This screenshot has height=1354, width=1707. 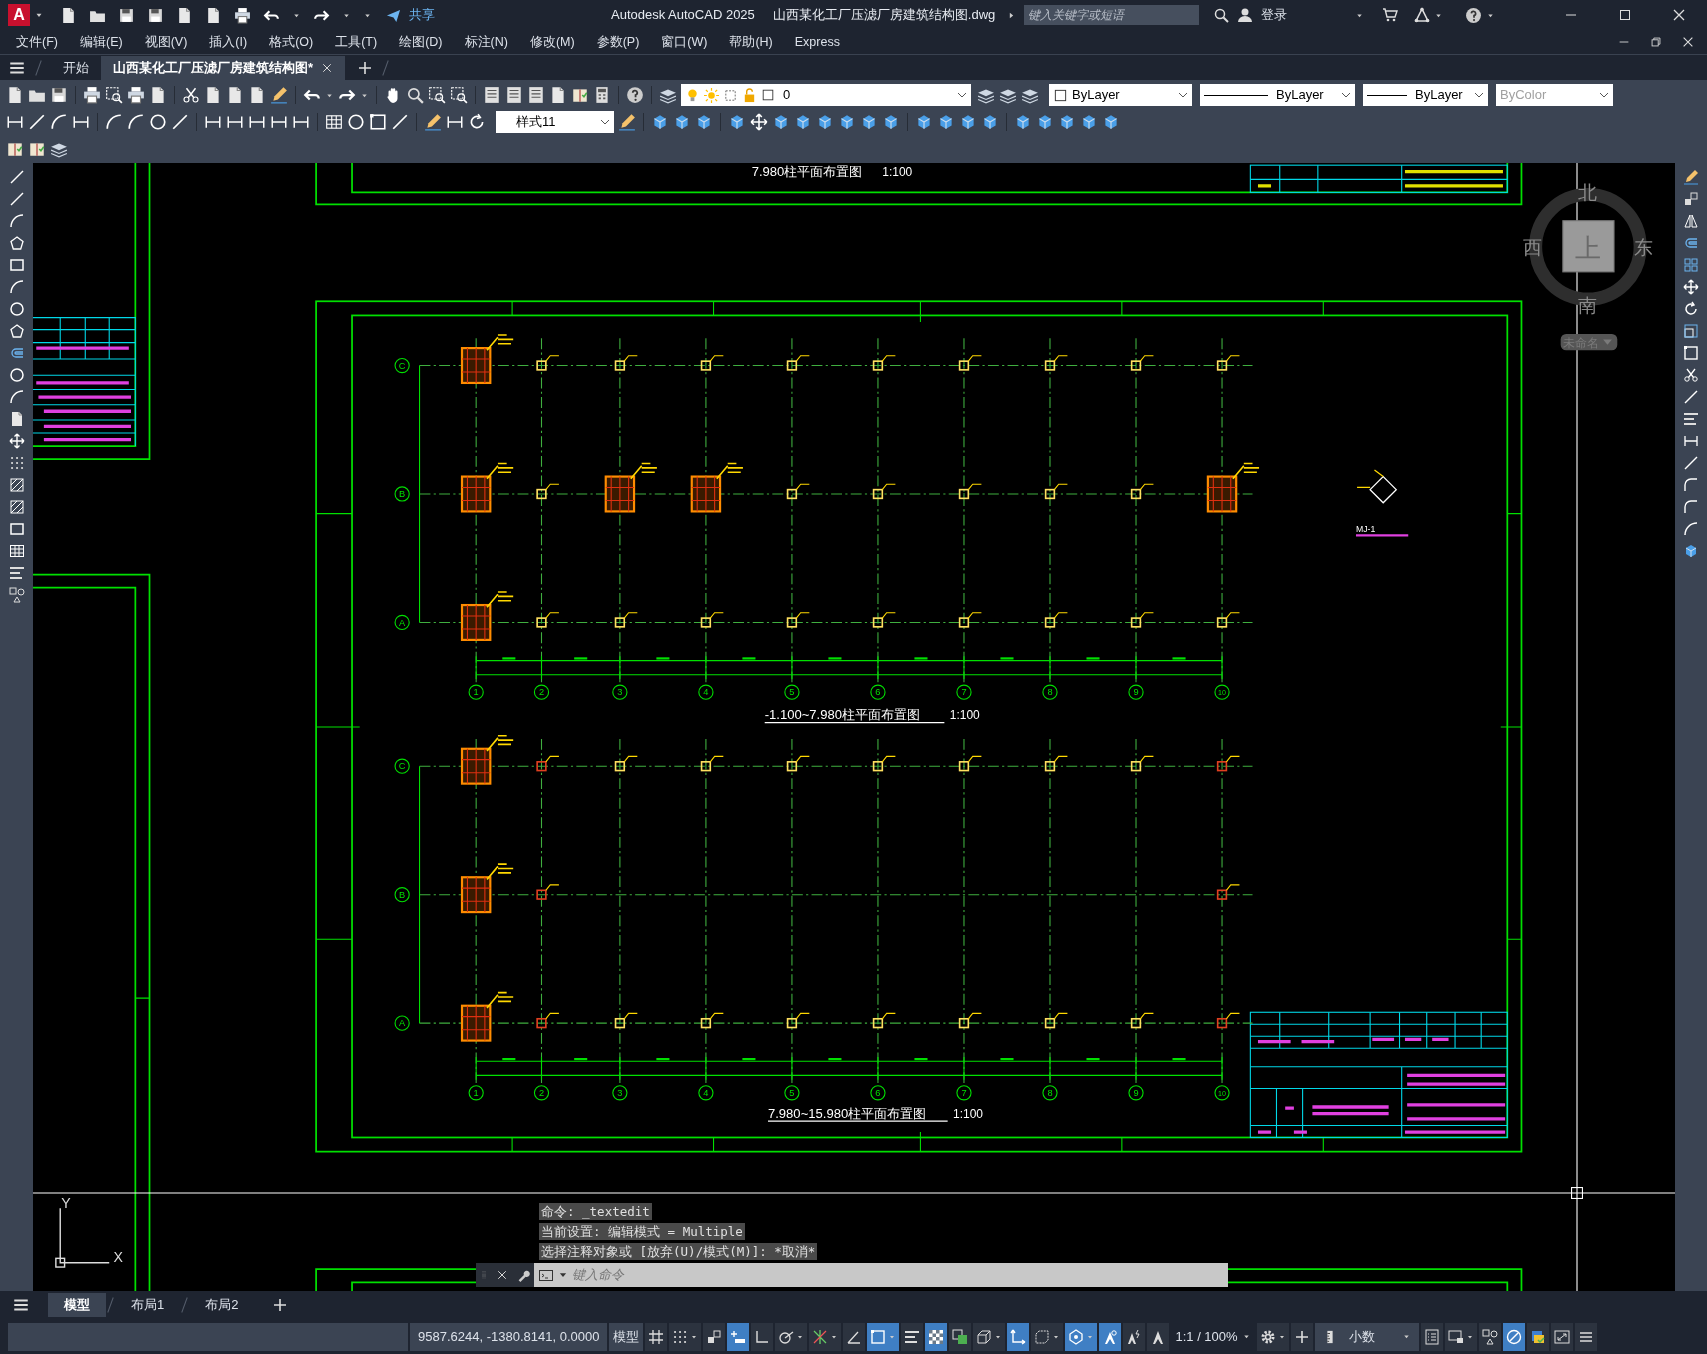 What do you see at coordinates (16, 595) in the screenshot?
I see `square-and-circle-icon` at bounding box center [16, 595].